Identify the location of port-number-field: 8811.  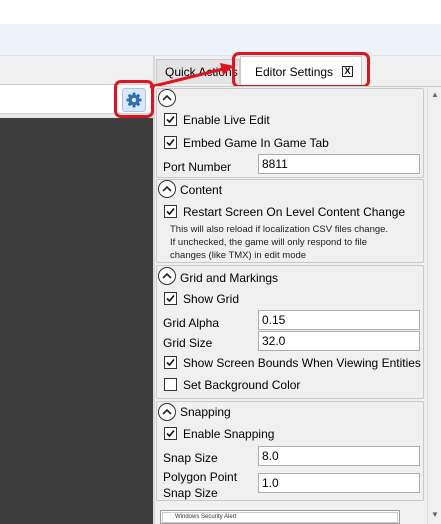
(339, 164).